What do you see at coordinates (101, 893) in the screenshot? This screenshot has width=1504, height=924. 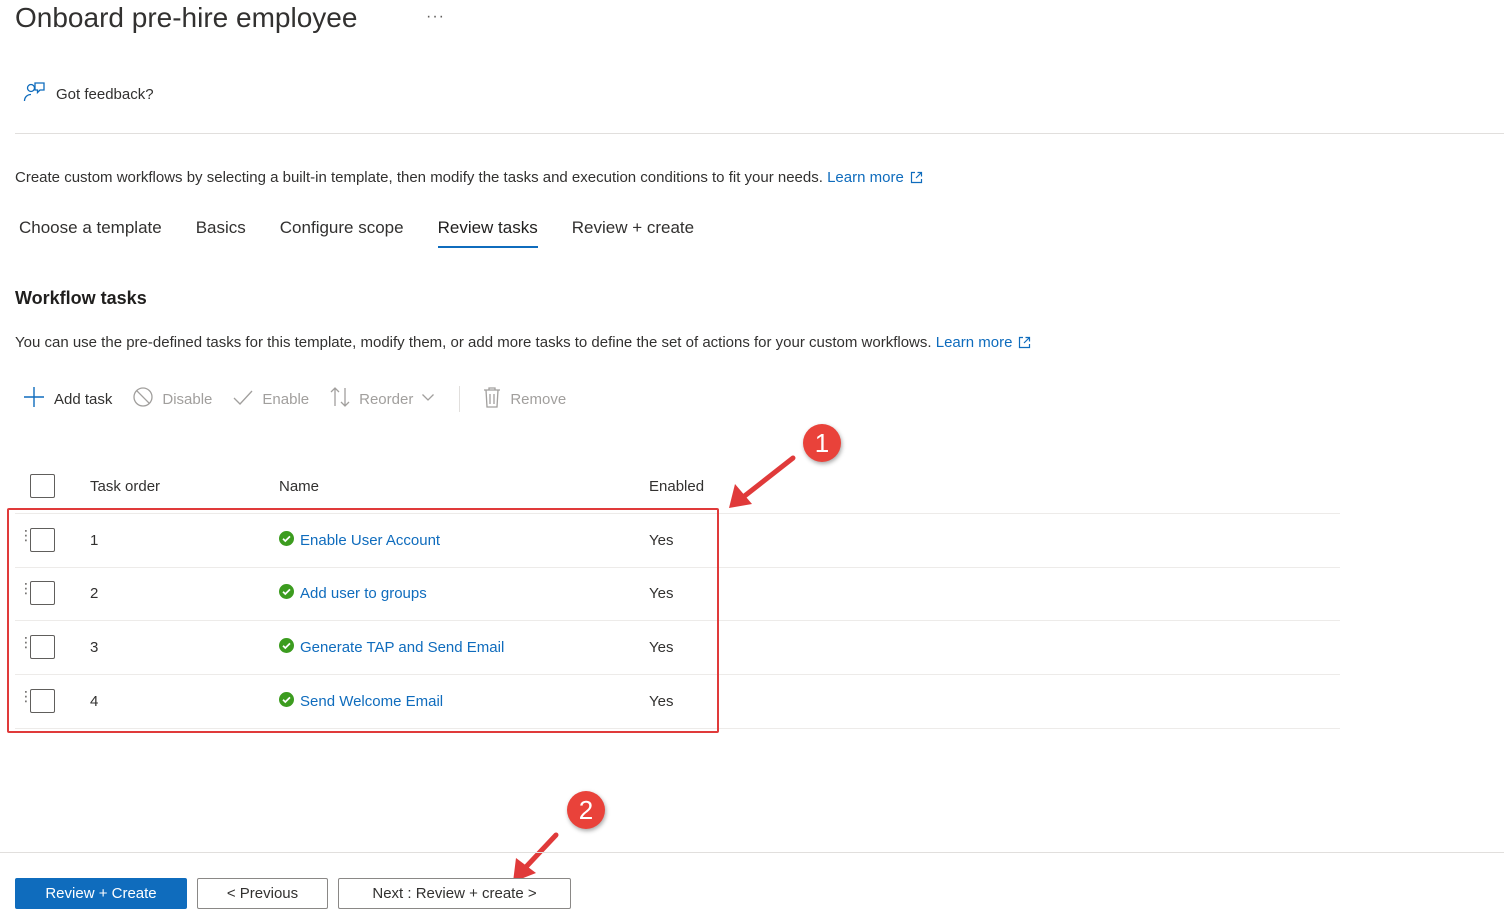 I see `review-create-button: Review + Create` at bounding box center [101, 893].